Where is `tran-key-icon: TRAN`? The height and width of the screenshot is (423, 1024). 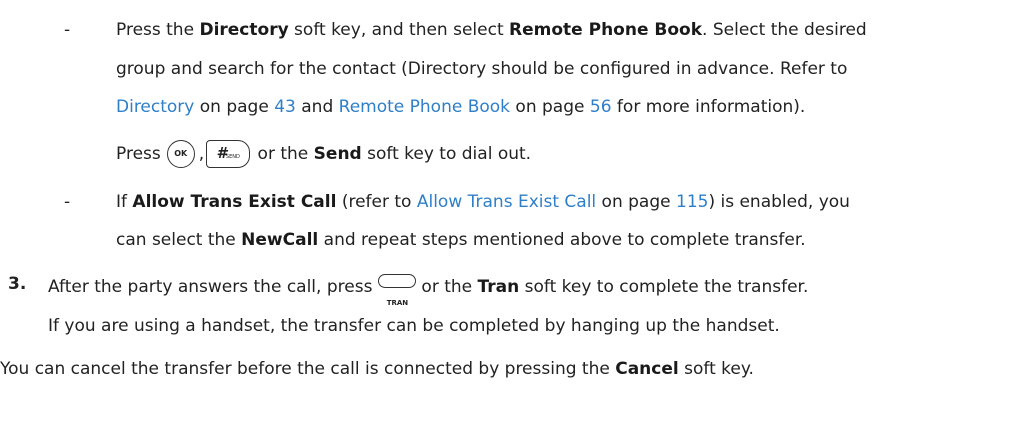 tran-key-icon: TRAN is located at coordinates (397, 289).